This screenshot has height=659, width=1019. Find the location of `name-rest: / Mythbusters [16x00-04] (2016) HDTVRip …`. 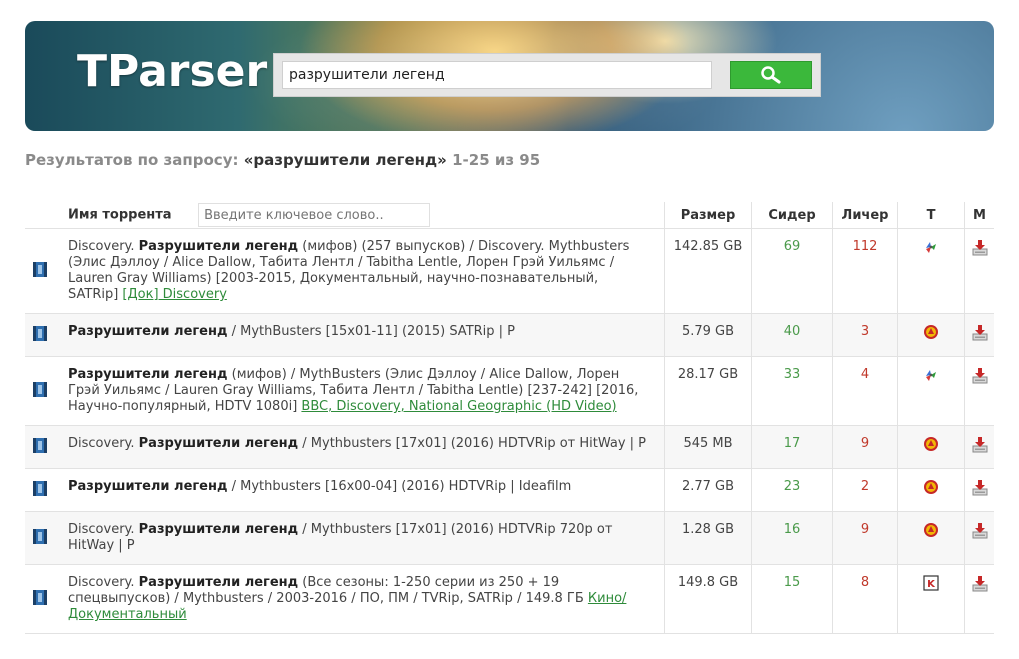

name-rest: / Mythbusters [16x00-04] (2016) HDTVRip … is located at coordinates (399, 486).